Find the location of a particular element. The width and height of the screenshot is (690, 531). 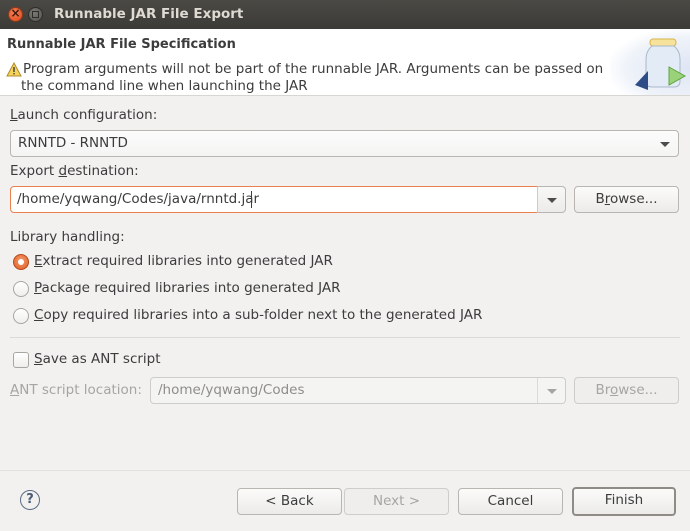

save-ant-script-checkbox is located at coordinates (21, 360).